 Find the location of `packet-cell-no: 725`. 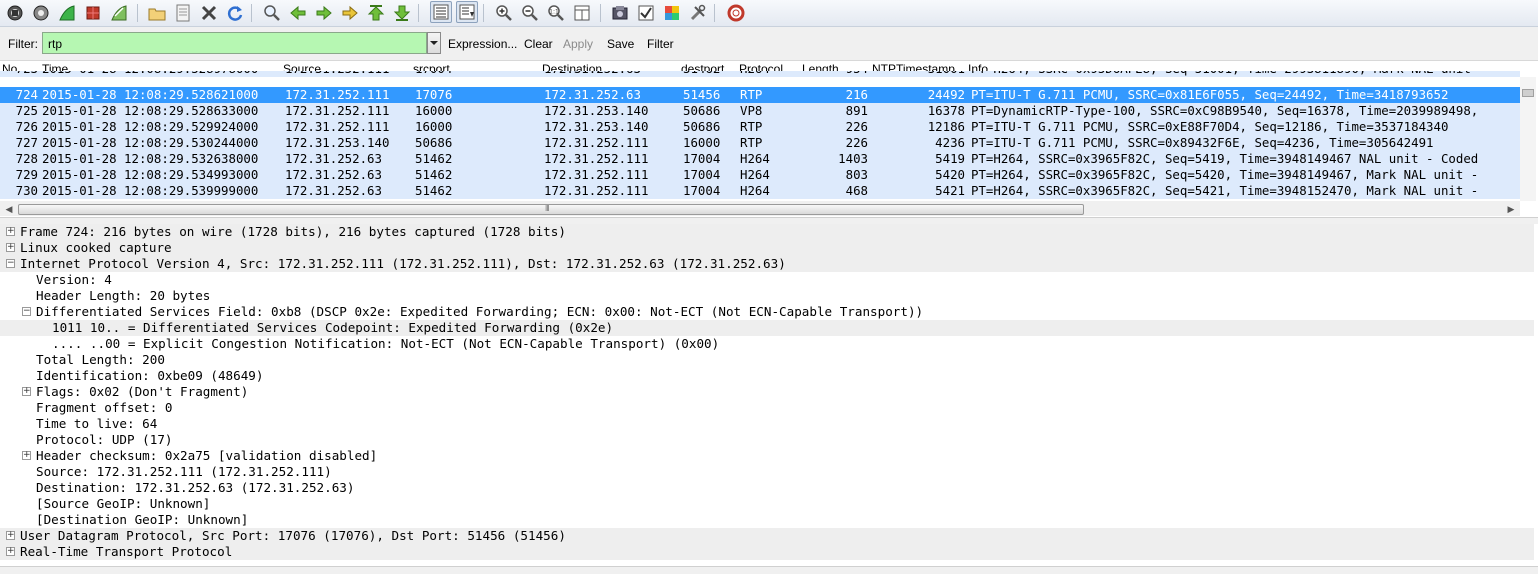

packet-cell-no: 725 is located at coordinates (26, 110).